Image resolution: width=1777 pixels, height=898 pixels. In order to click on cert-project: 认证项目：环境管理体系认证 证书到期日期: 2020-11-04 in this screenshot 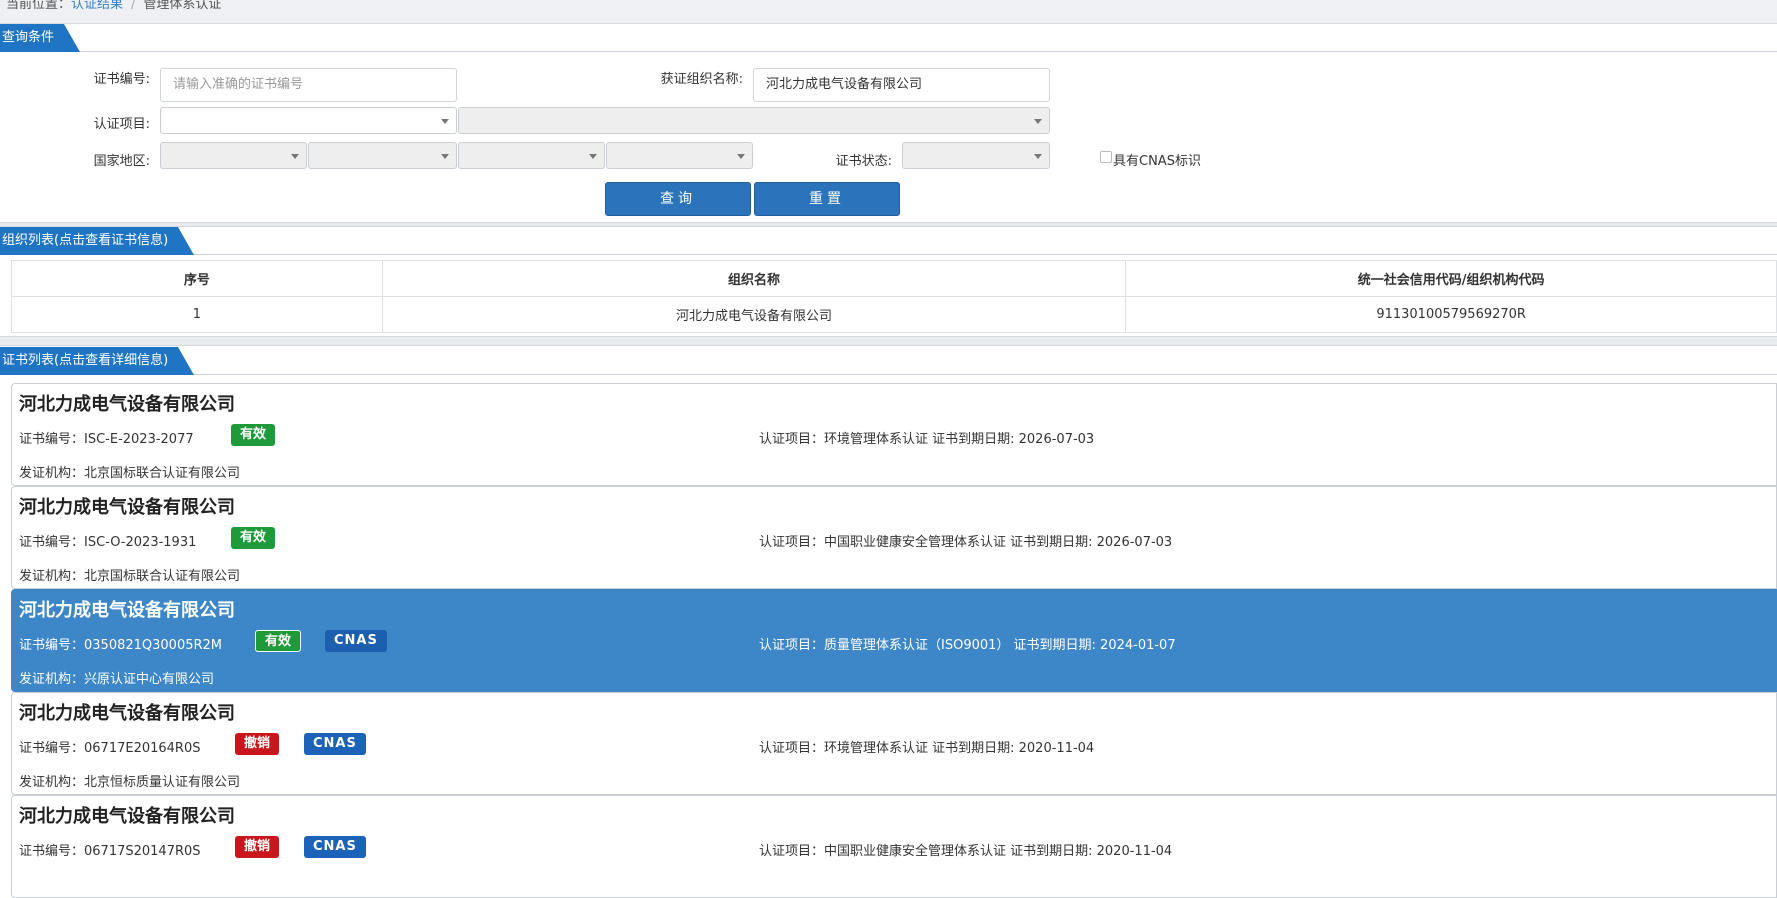, I will do `click(927, 748)`.